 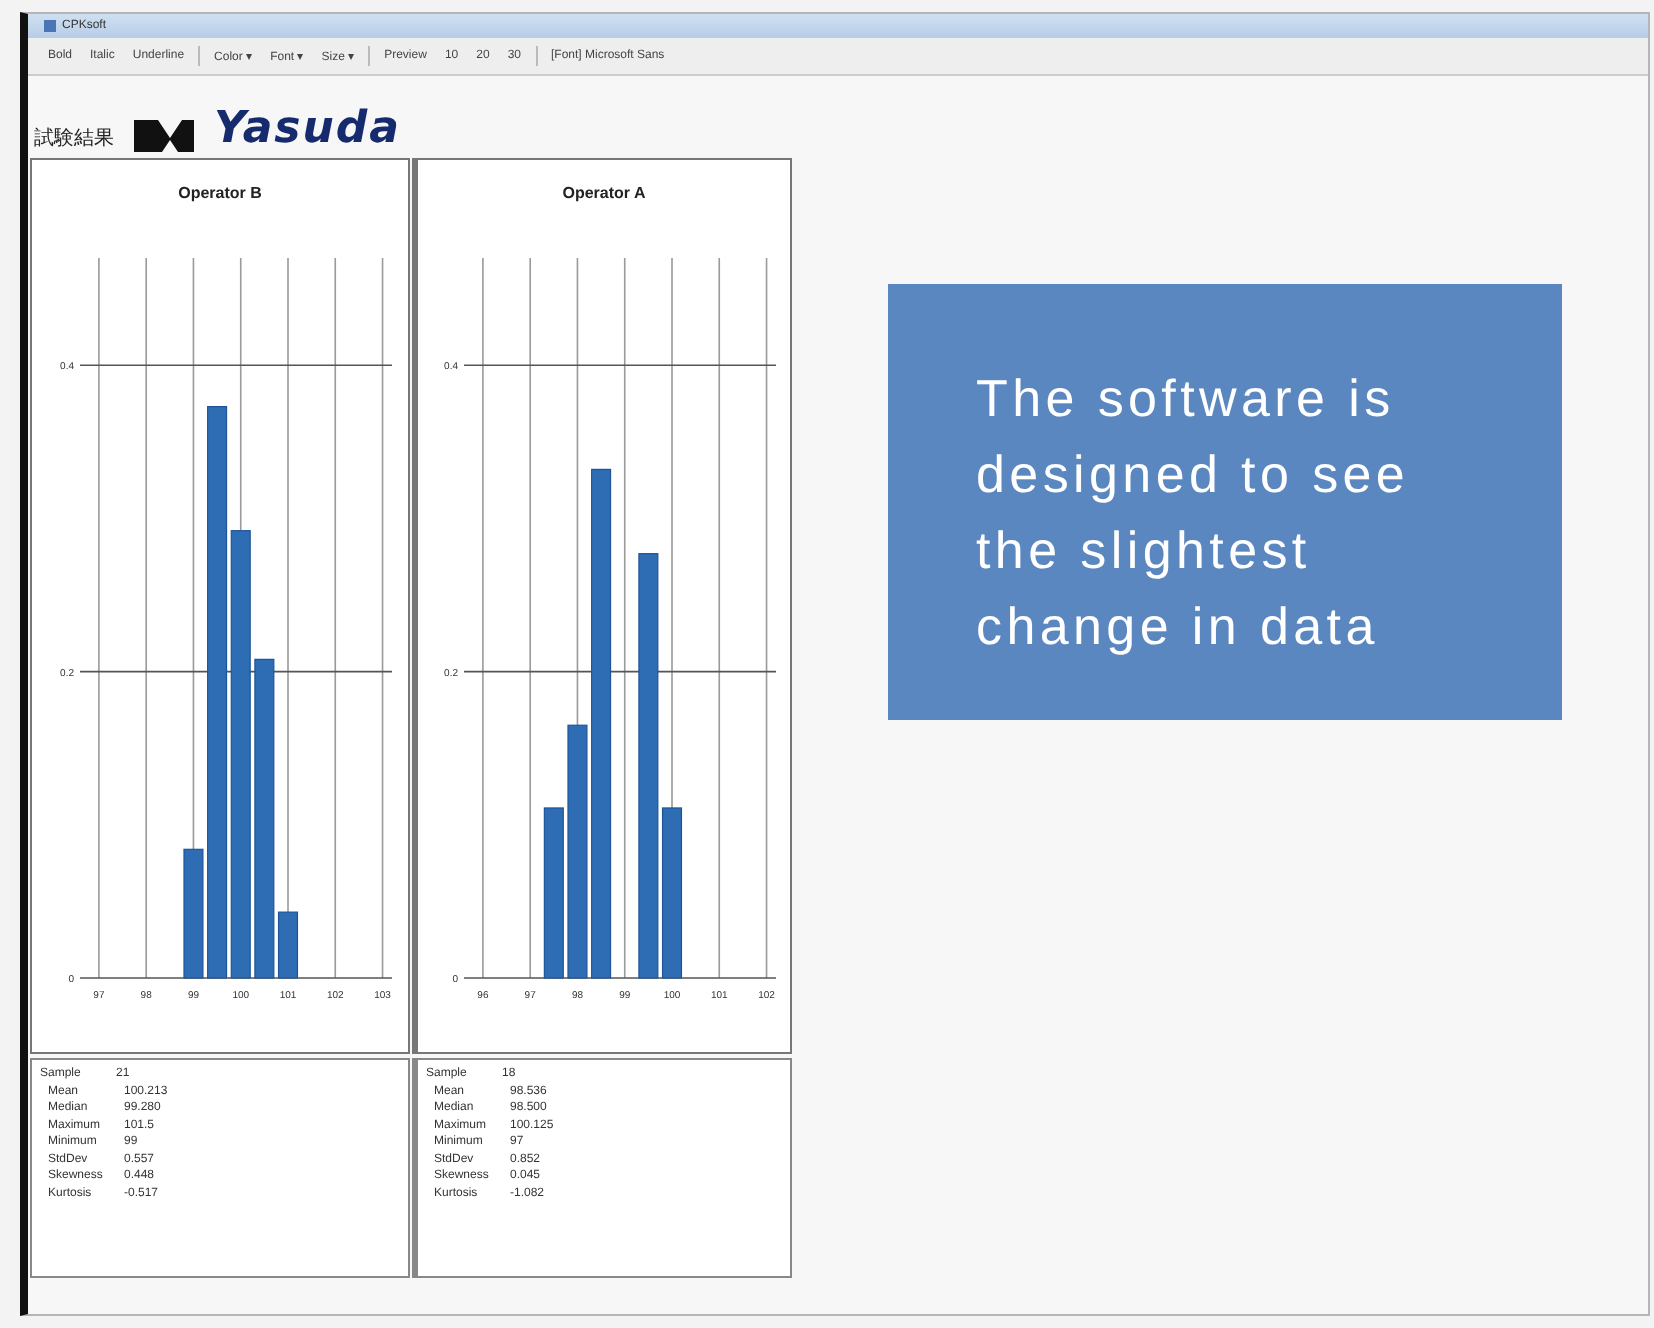 I want to click on logo-icon, so click(x=164, y=136).